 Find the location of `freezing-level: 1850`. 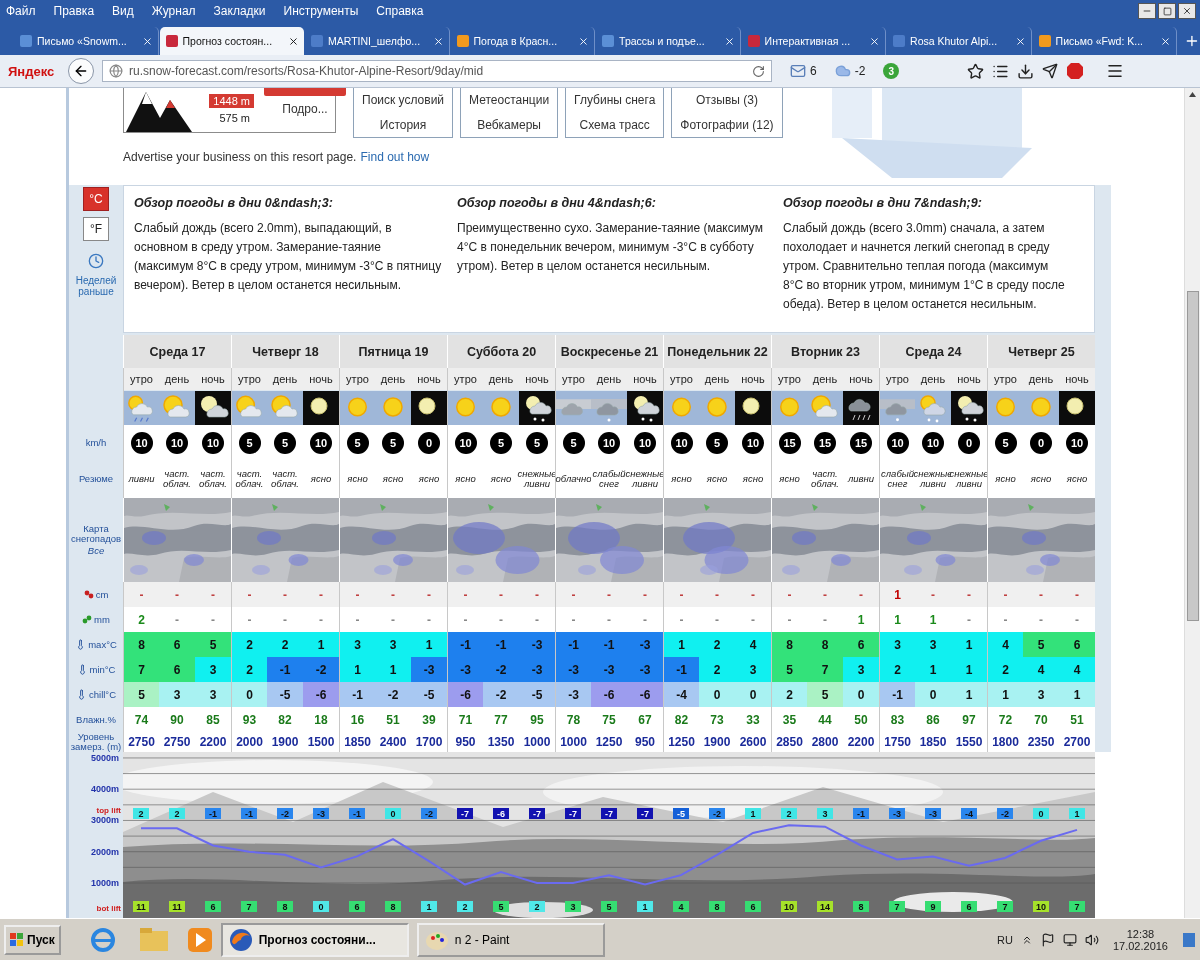

freezing-level: 1850 is located at coordinates (933, 742).